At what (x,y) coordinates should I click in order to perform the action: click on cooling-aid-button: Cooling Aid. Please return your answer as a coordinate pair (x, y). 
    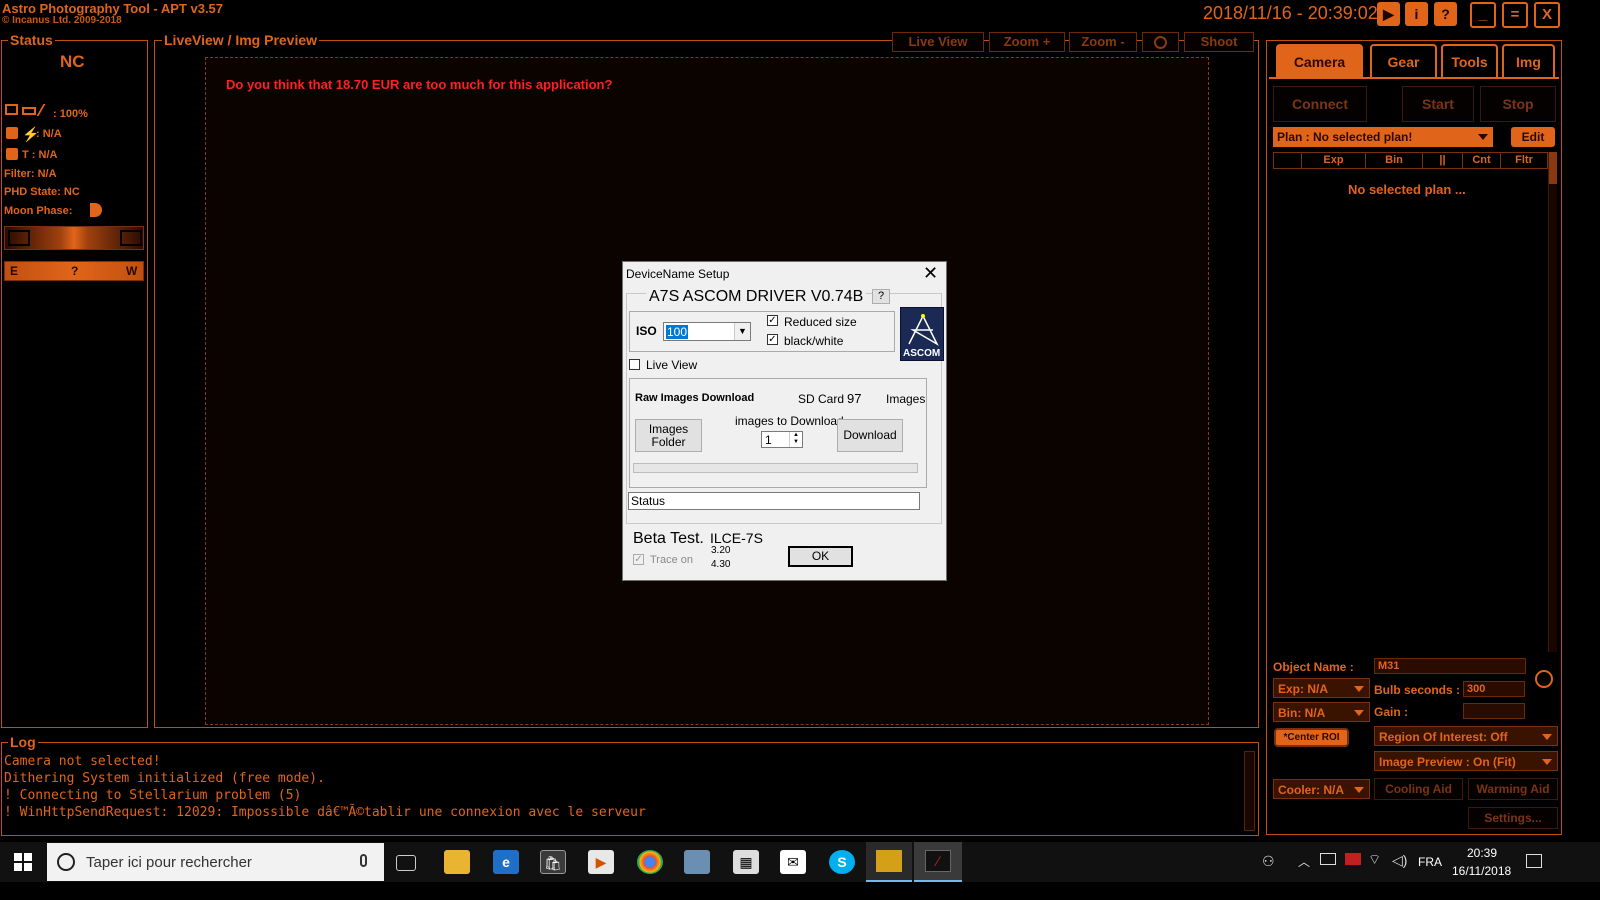
    Looking at the image, I should click on (1418, 789).